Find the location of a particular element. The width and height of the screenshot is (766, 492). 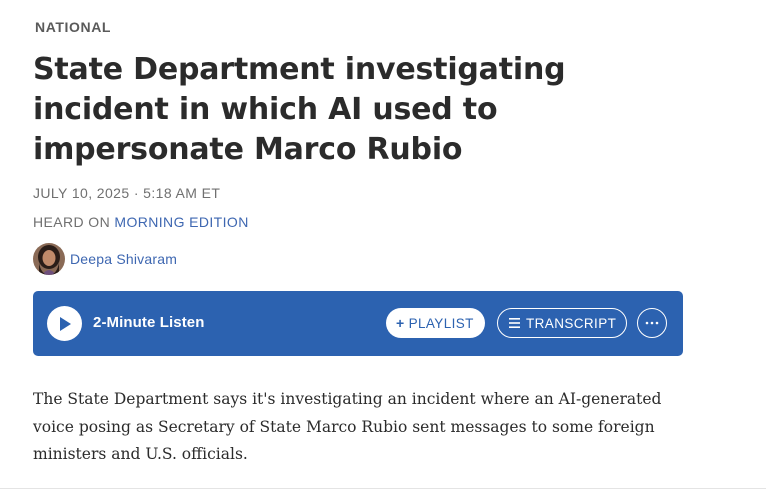

transcript-button: TRANSCRIPT is located at coordinates (562, 323).